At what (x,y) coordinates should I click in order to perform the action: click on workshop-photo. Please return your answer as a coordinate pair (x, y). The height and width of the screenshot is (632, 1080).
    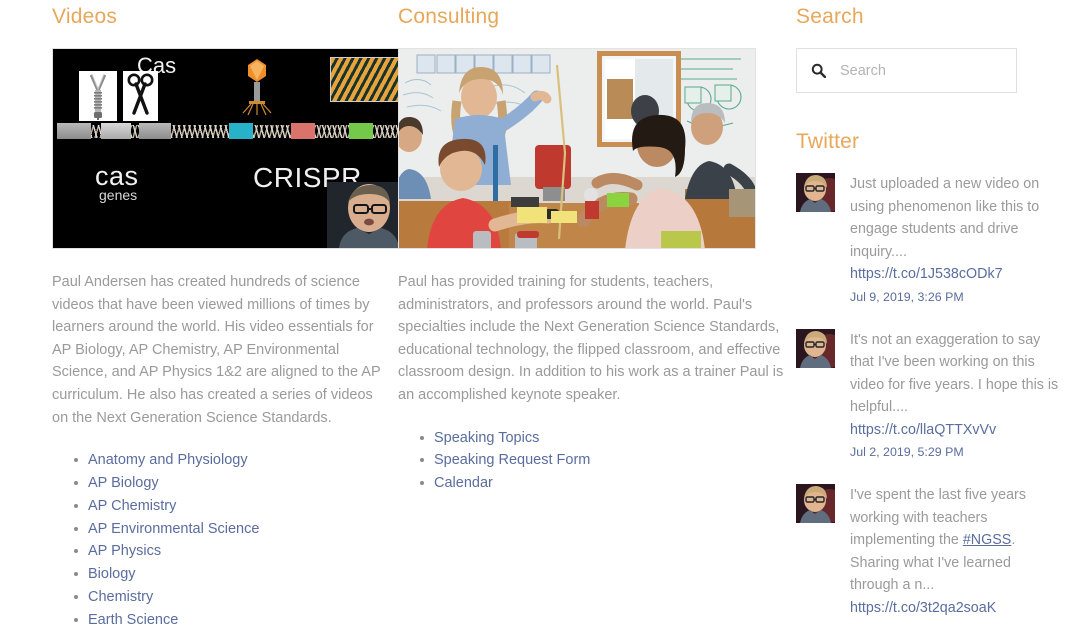
    Looking at the image, I should click on (577, 148).